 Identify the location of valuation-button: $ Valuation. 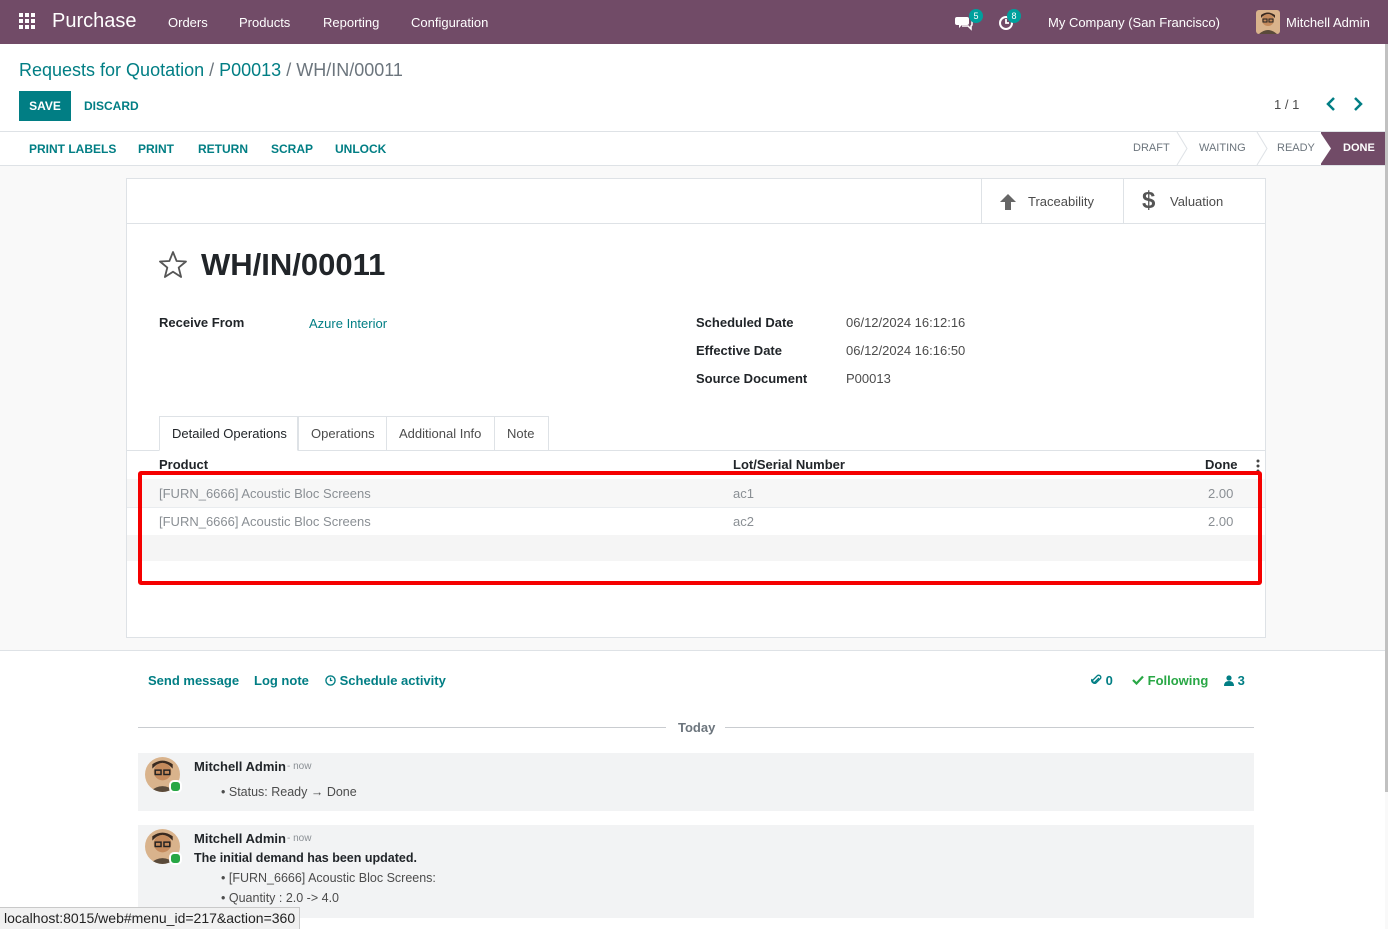
(1194, 201).